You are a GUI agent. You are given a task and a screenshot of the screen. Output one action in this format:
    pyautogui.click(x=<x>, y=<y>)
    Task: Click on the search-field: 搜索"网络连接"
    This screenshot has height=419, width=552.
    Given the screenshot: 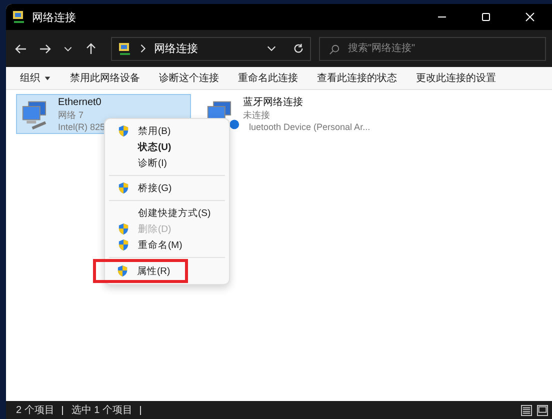 What is the action you would take?
    pyautogui.click(x=432, y=48)
    